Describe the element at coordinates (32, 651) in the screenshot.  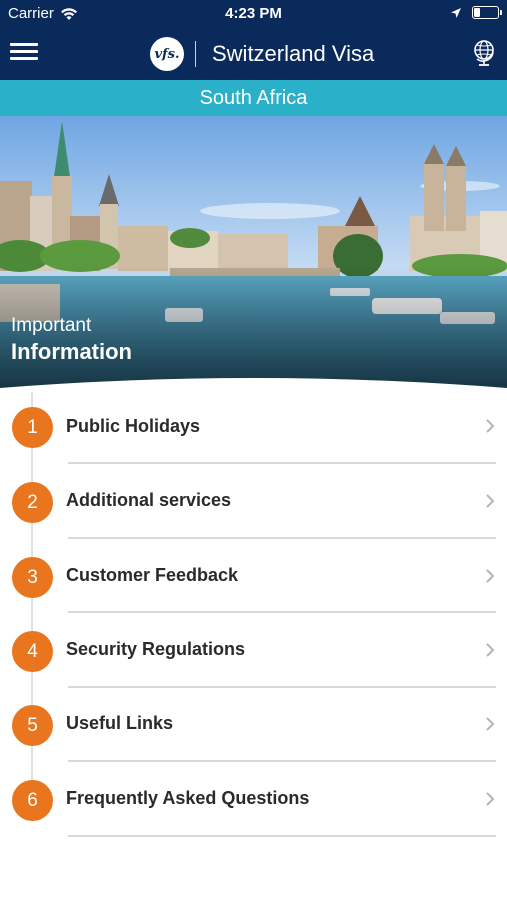
I see `item-number-badge: 4` at that location.